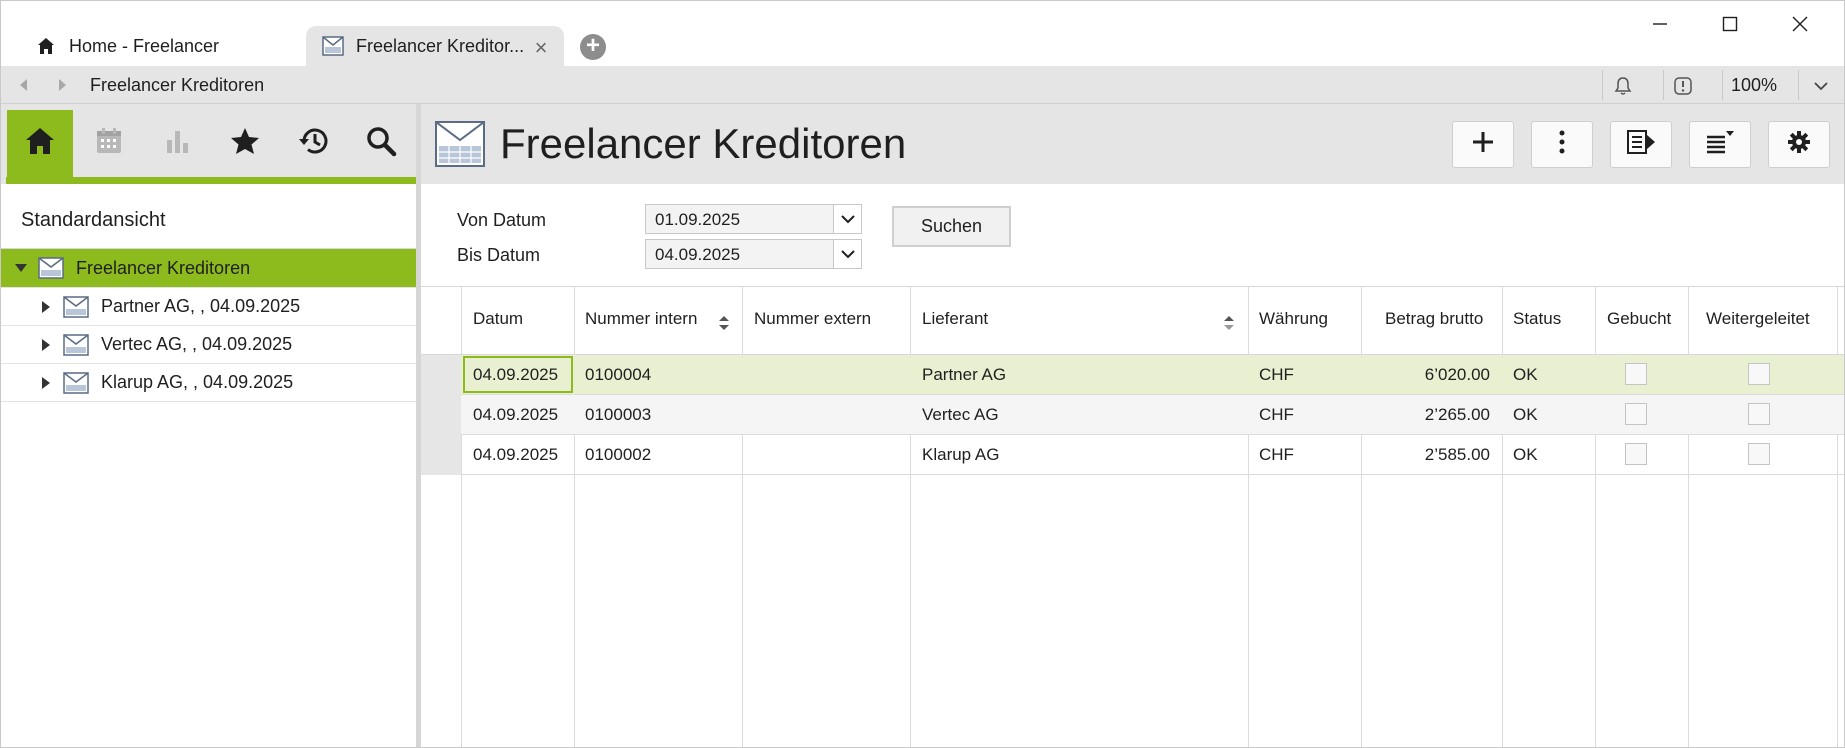 Image resolution: width=1845 pixels, height=748 pixels. Describe the element at coordinates (208, 345) in the screenshot. I see `tree-item-vertec: Vertec AG, , 04.09.2025` at that location.